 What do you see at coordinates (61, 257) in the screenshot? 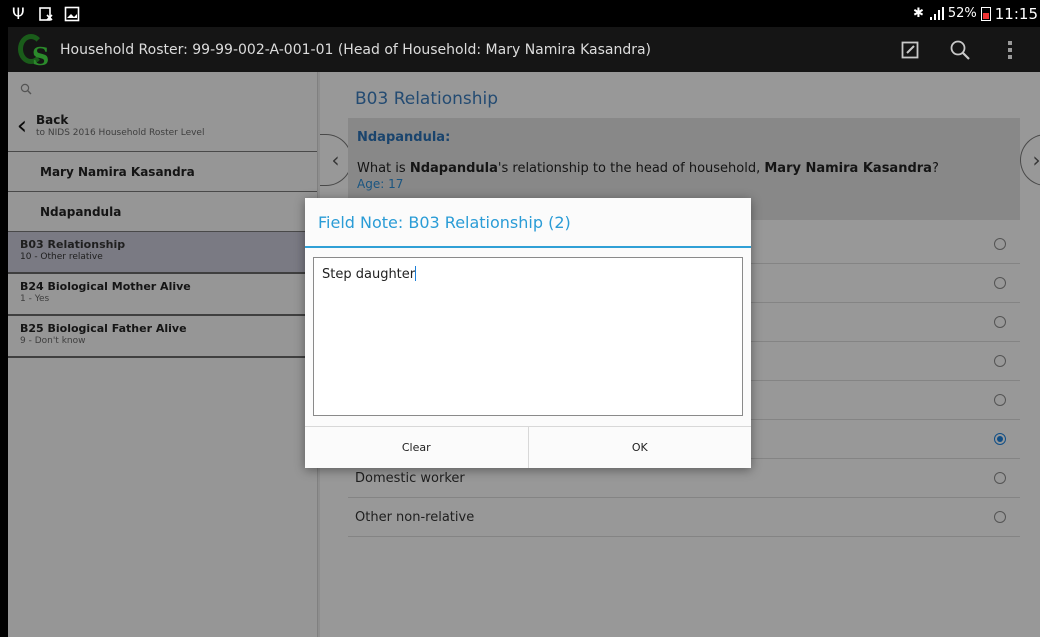
I see `question-answer: 10 - Other relative` at bounding box center [61, 257].